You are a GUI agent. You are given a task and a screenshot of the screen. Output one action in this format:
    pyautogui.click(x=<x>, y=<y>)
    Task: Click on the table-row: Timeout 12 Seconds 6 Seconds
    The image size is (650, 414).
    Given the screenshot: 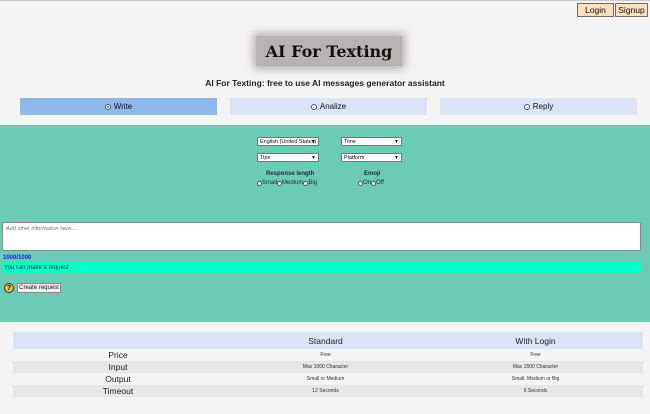 What is the action you would take?
    pyautogui.click(x=328, y=391)
    